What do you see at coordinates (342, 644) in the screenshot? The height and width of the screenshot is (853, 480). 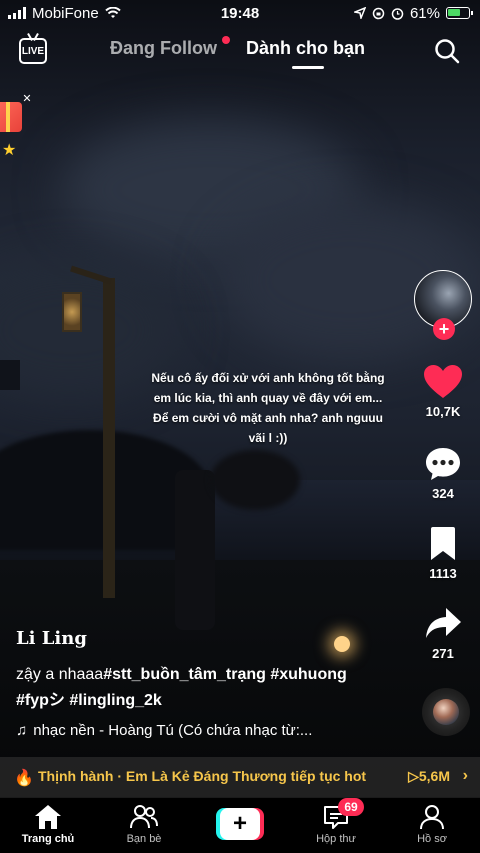 I see `light-glow` at bounding box center [342, 644].